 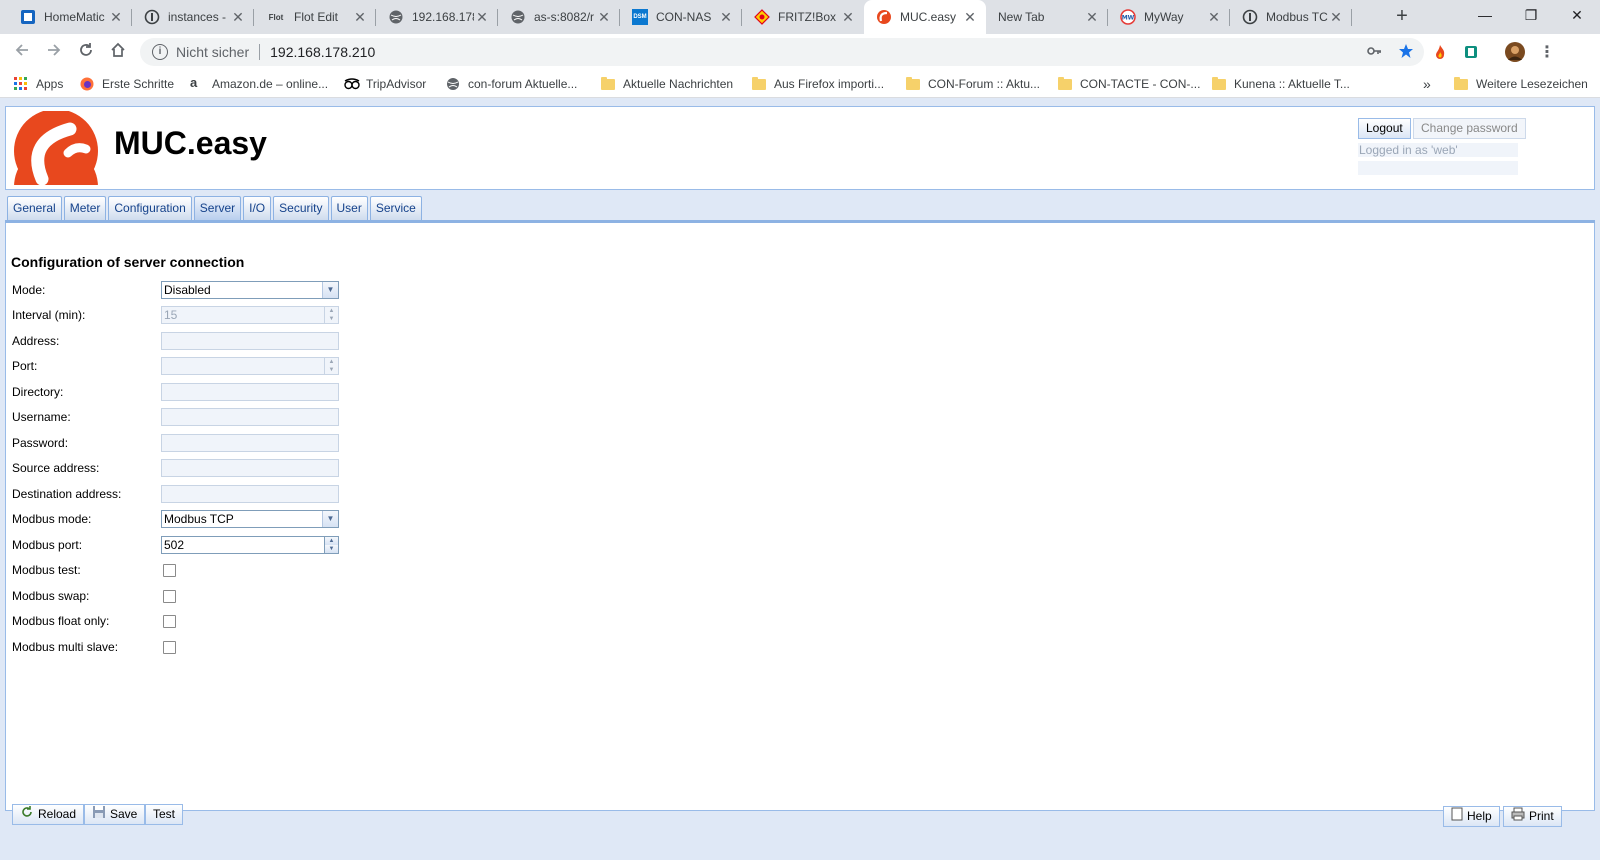 What do you see at coordinates (250, 468) in the screenshot?
I see `source-address-input` at bounding box center [250, 468].